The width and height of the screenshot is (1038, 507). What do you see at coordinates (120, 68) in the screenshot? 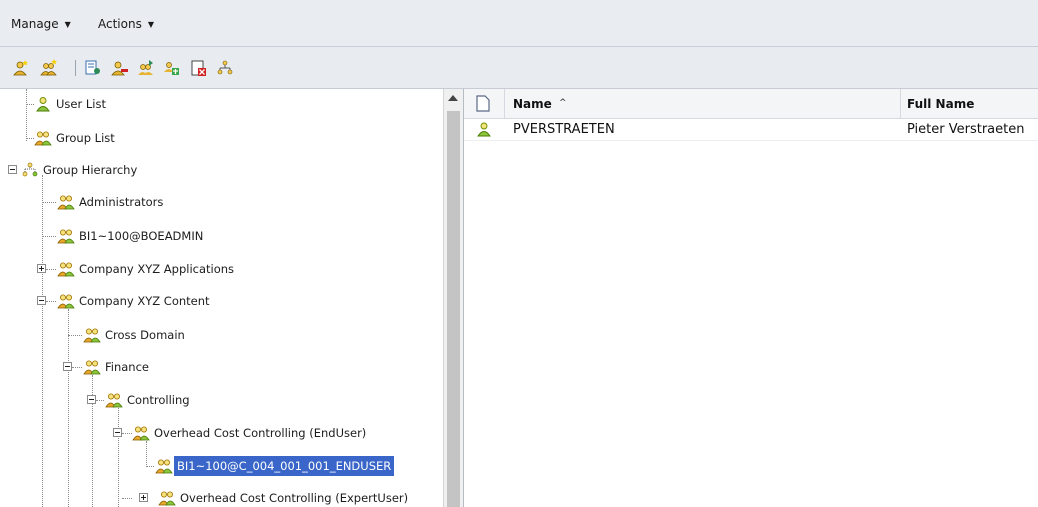
I see `remove-user-icon` at bounding box center [120, 68].